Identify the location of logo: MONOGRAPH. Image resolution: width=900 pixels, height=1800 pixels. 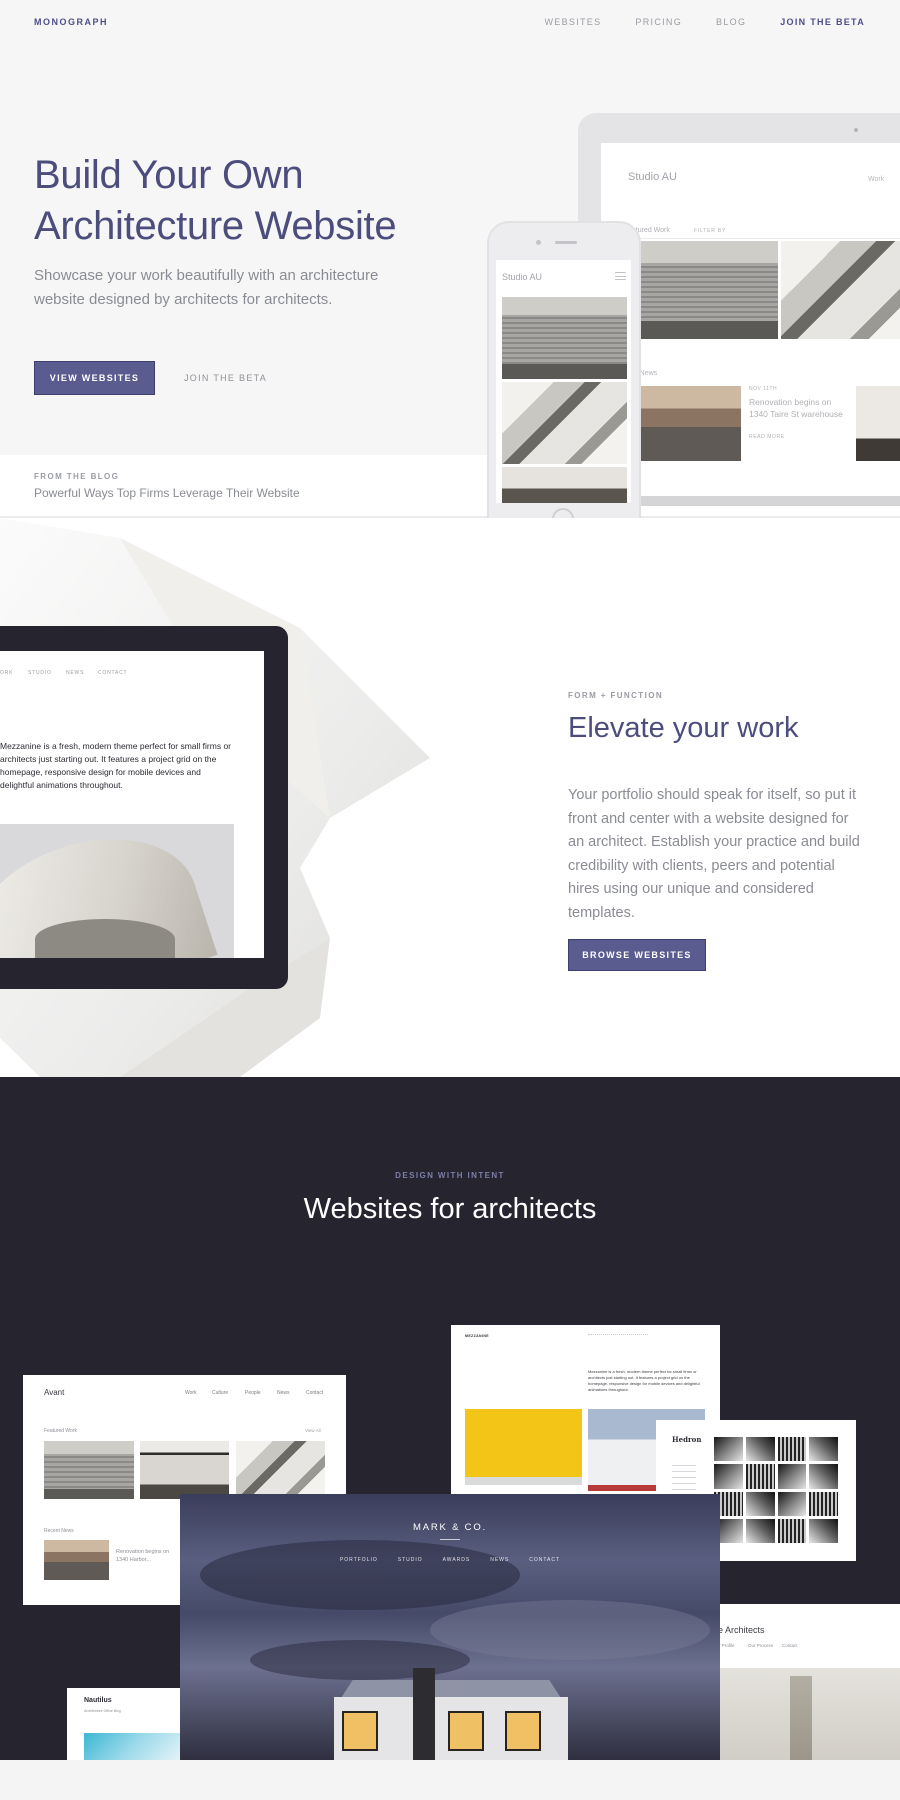
(71, 22).